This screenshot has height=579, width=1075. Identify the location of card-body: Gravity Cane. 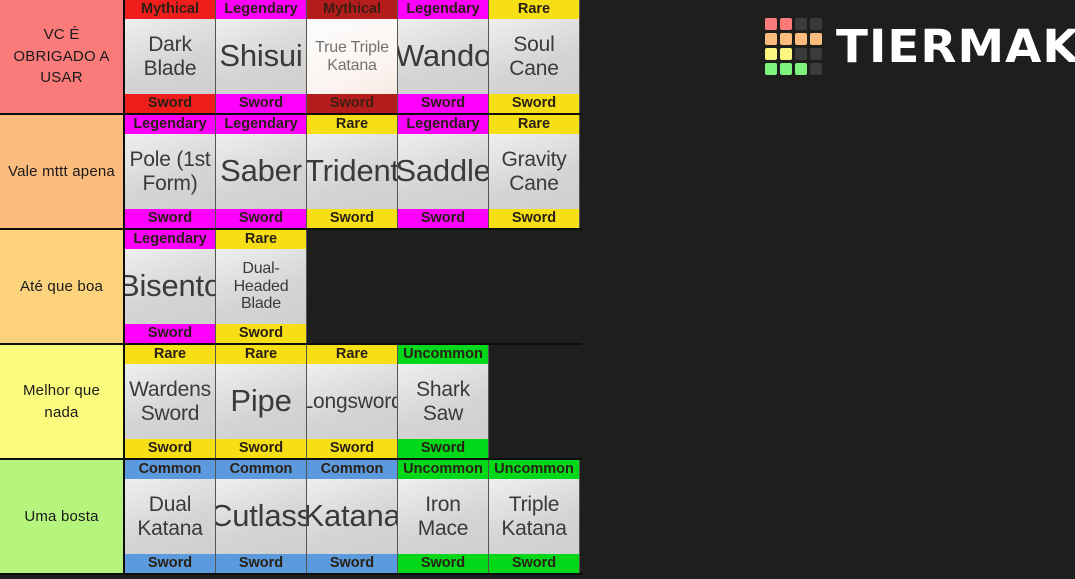
(534, 171).